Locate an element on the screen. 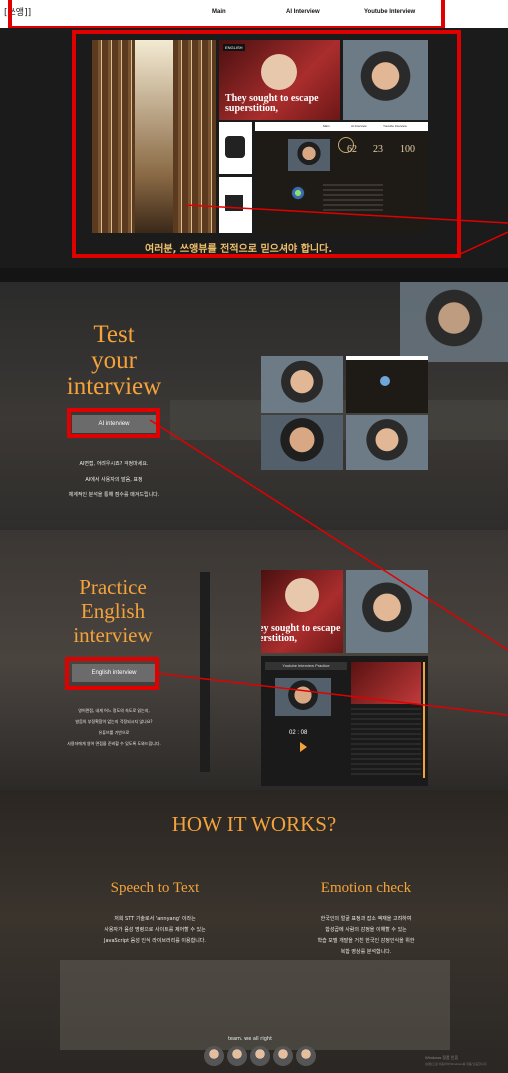 The image size is (508, 1073). practice-heading-line-2: English is located at coordinates (113, 611).